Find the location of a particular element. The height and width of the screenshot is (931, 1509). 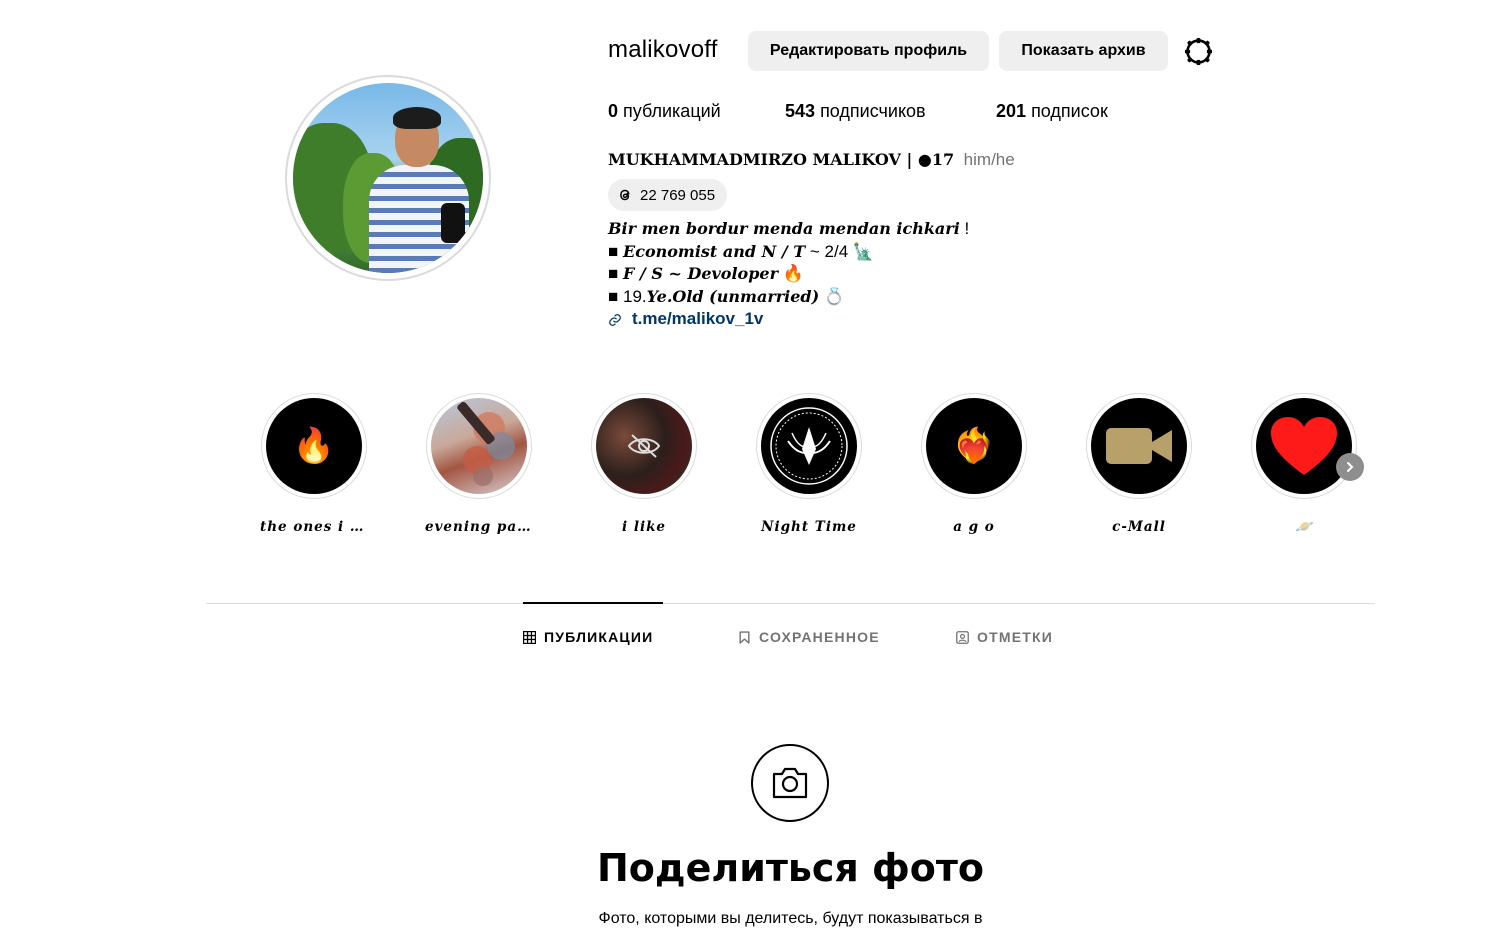

red-heart-icon is located at coordinates (1304, 446).